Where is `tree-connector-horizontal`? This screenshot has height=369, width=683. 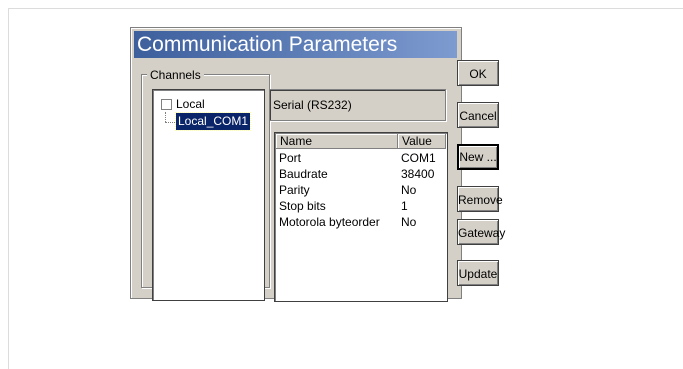 tree-connector-horizontal is located at coordinates (170, 122).